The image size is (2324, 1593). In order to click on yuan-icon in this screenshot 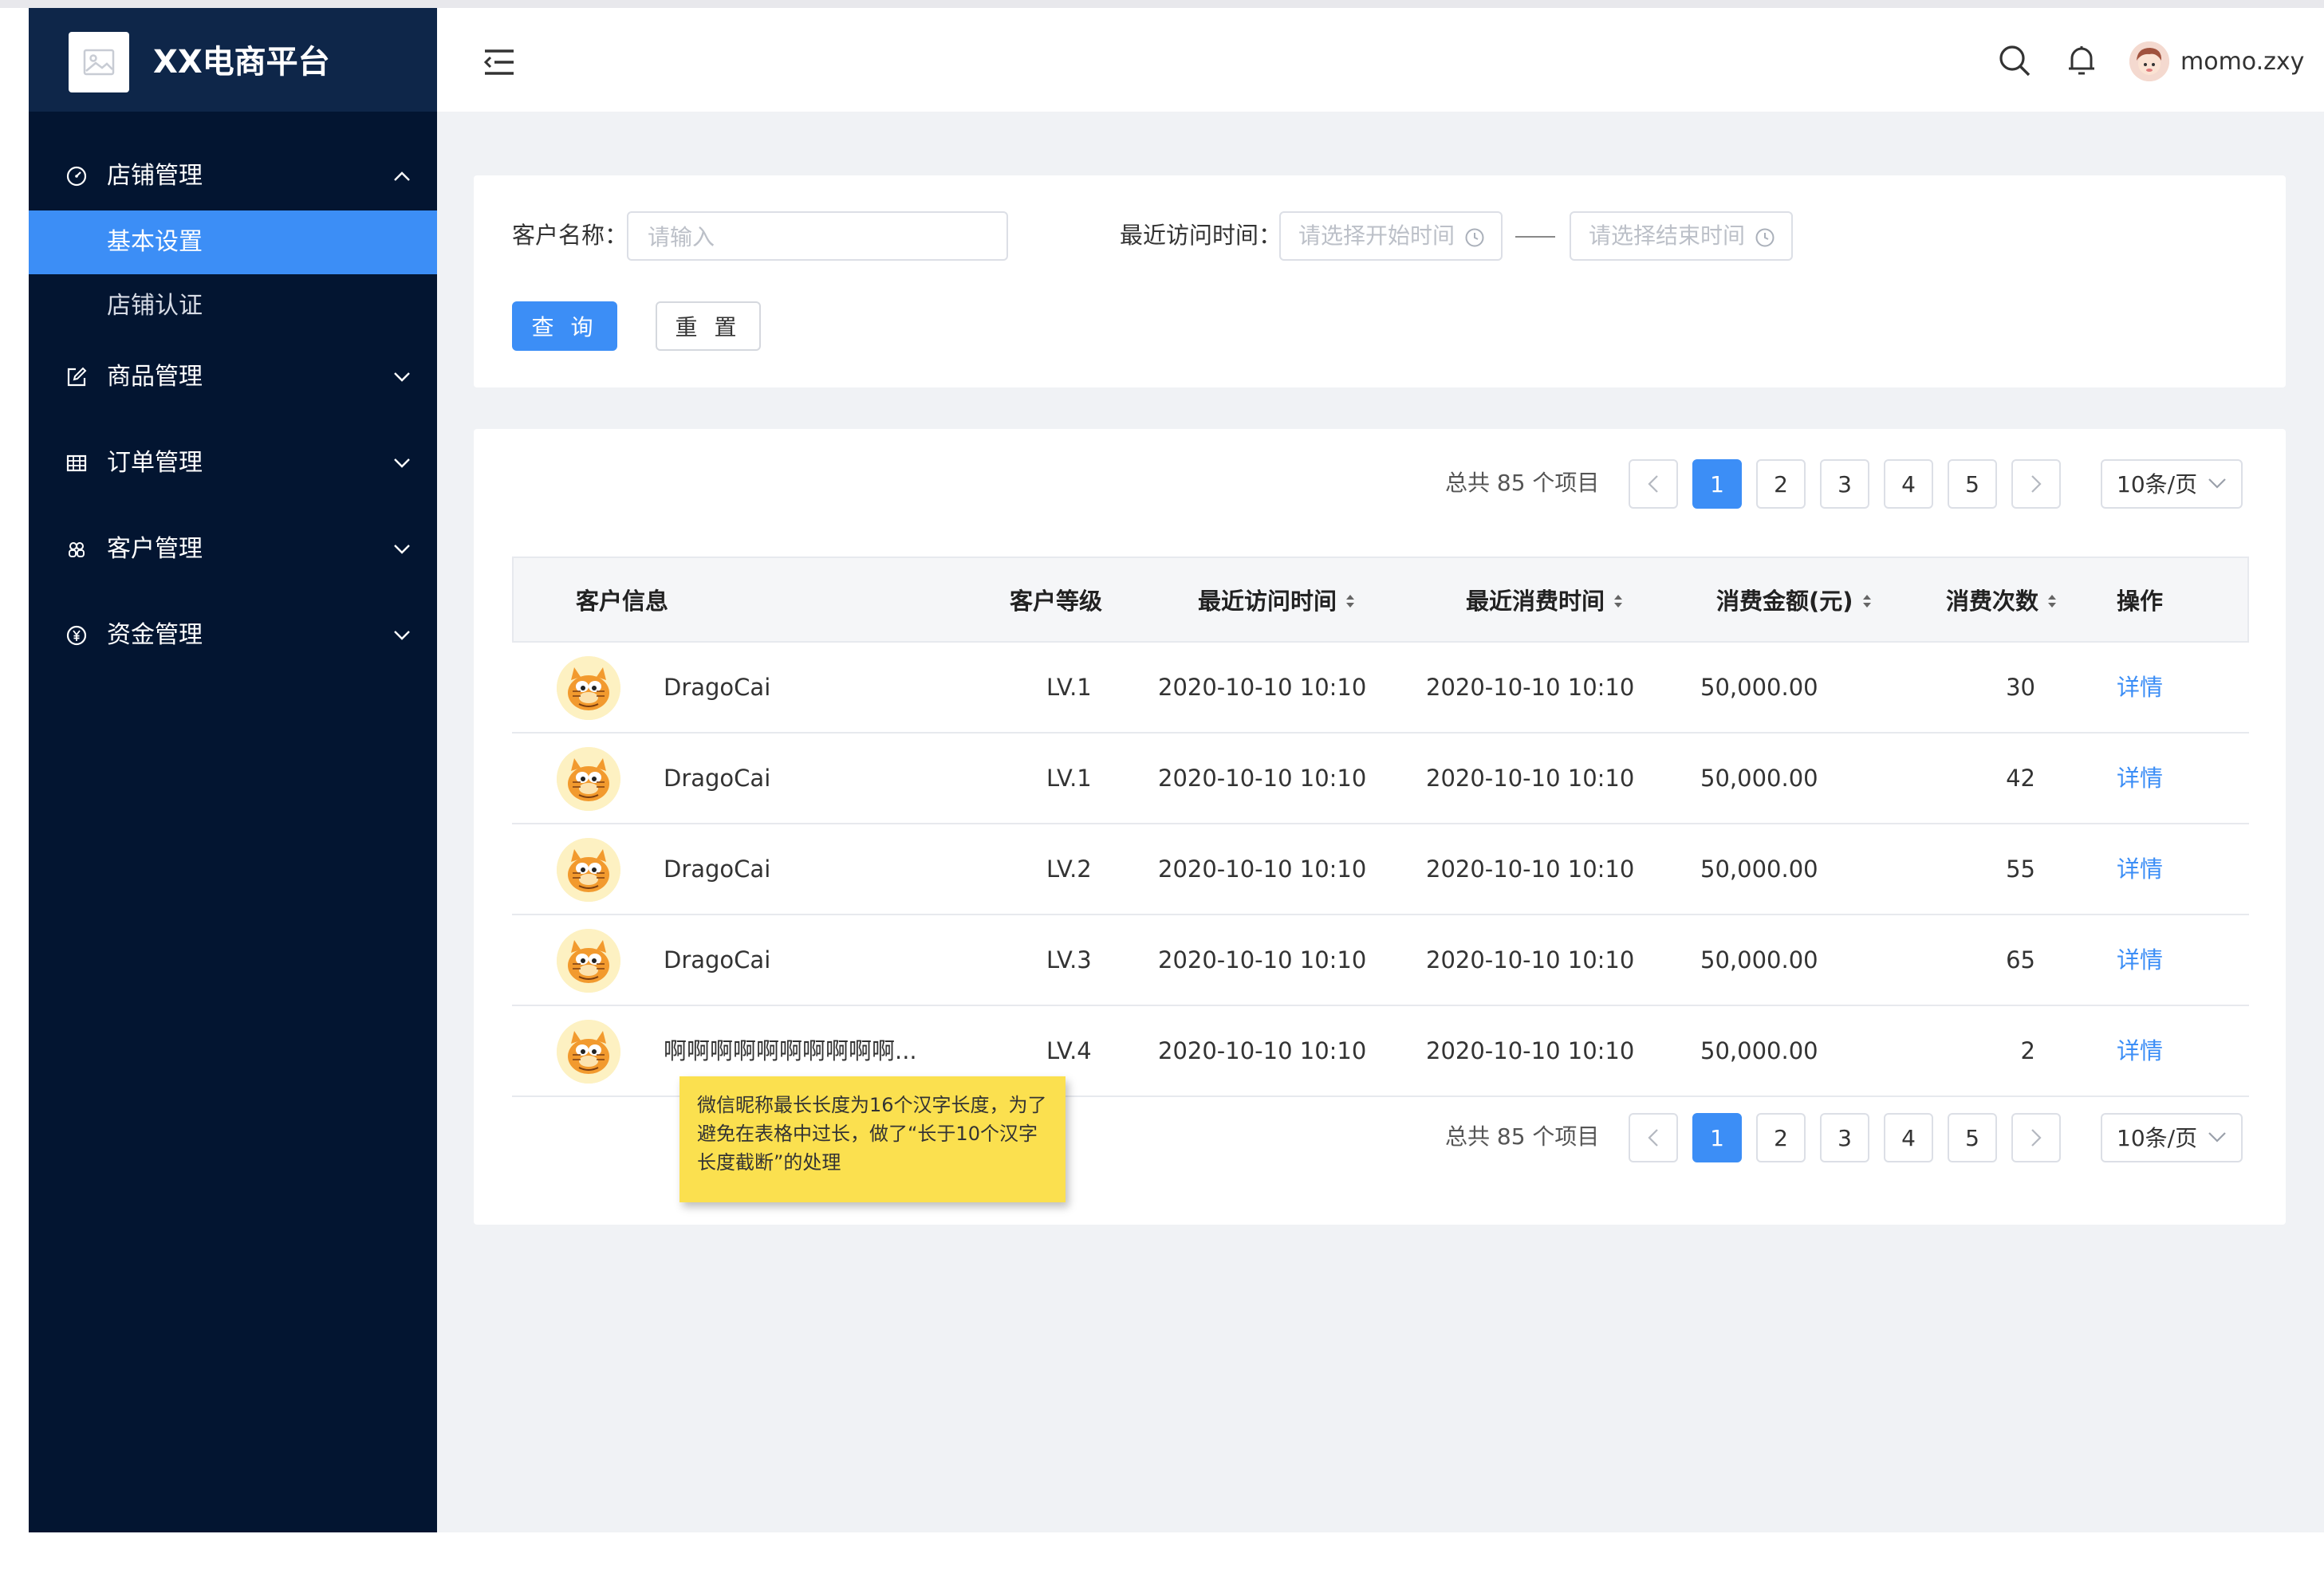, I will do `click(77, 635)`.